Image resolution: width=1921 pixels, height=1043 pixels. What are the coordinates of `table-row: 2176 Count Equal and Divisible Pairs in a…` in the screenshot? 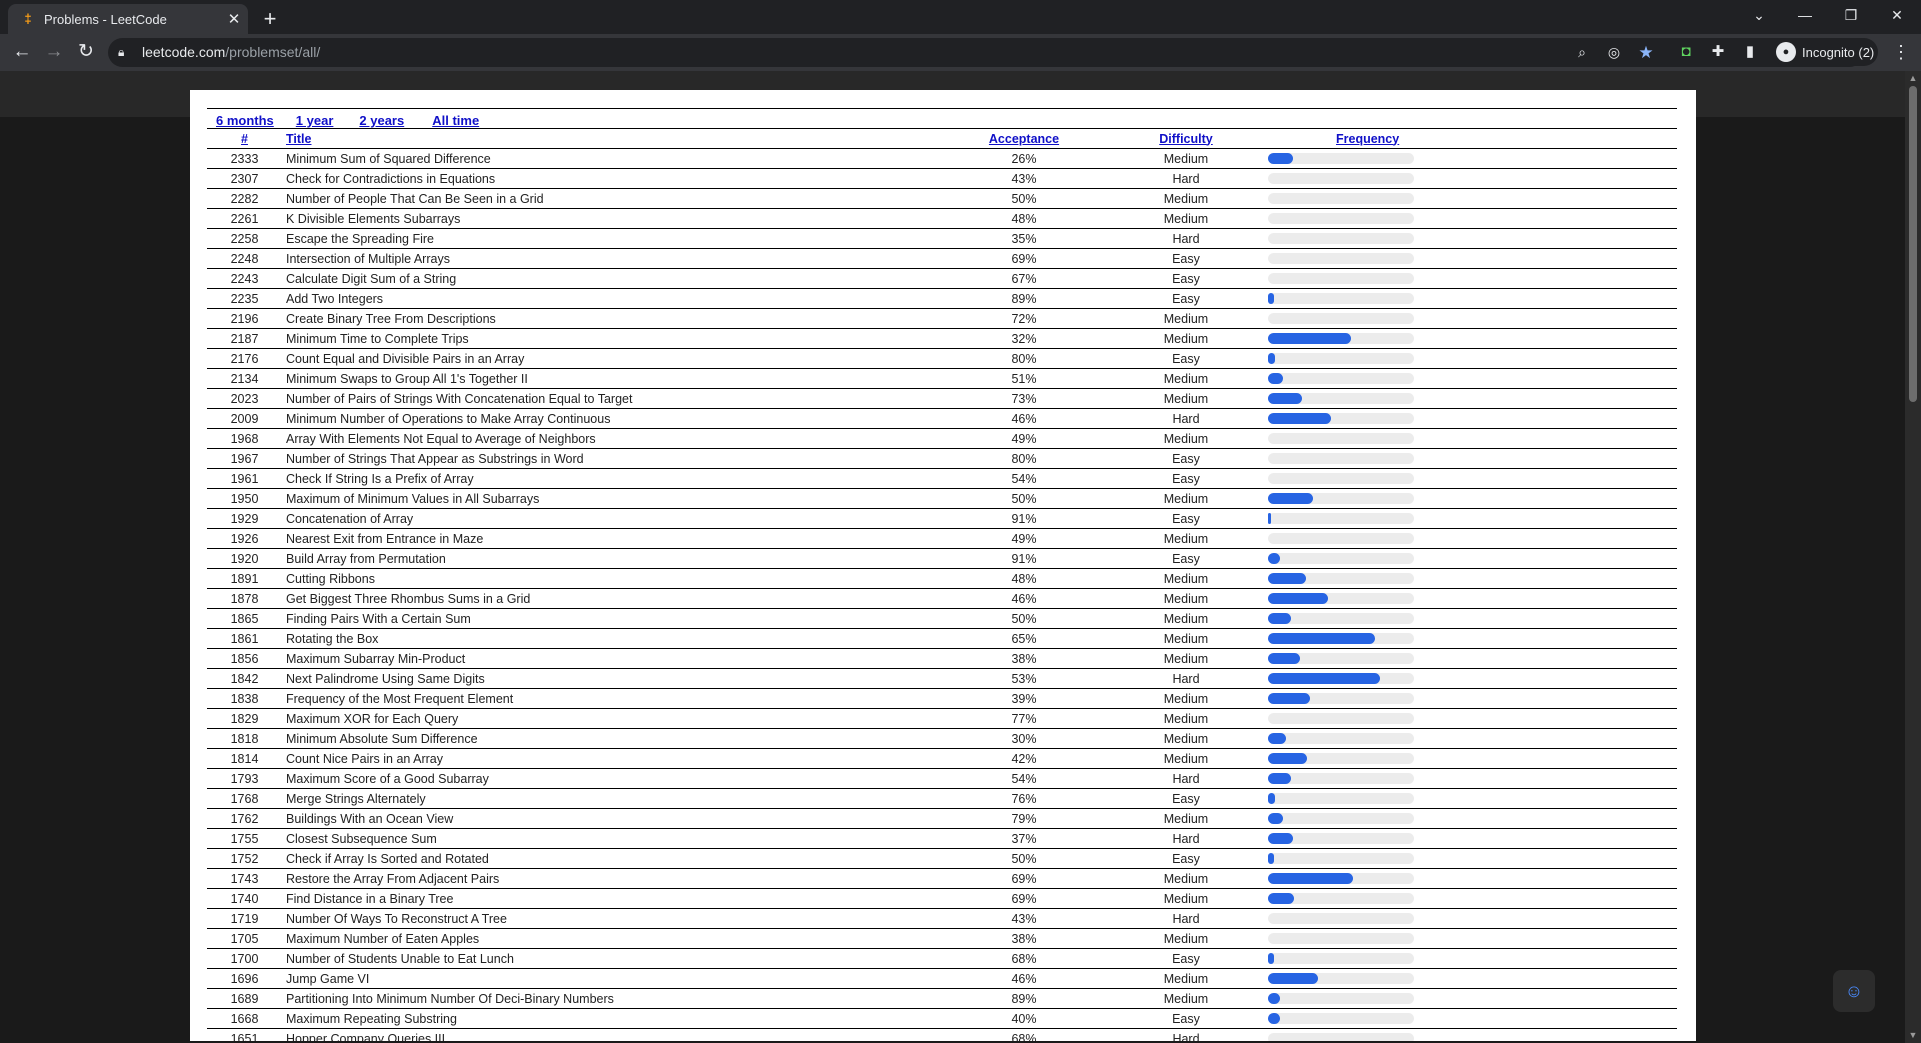 It's located at (942, 358).